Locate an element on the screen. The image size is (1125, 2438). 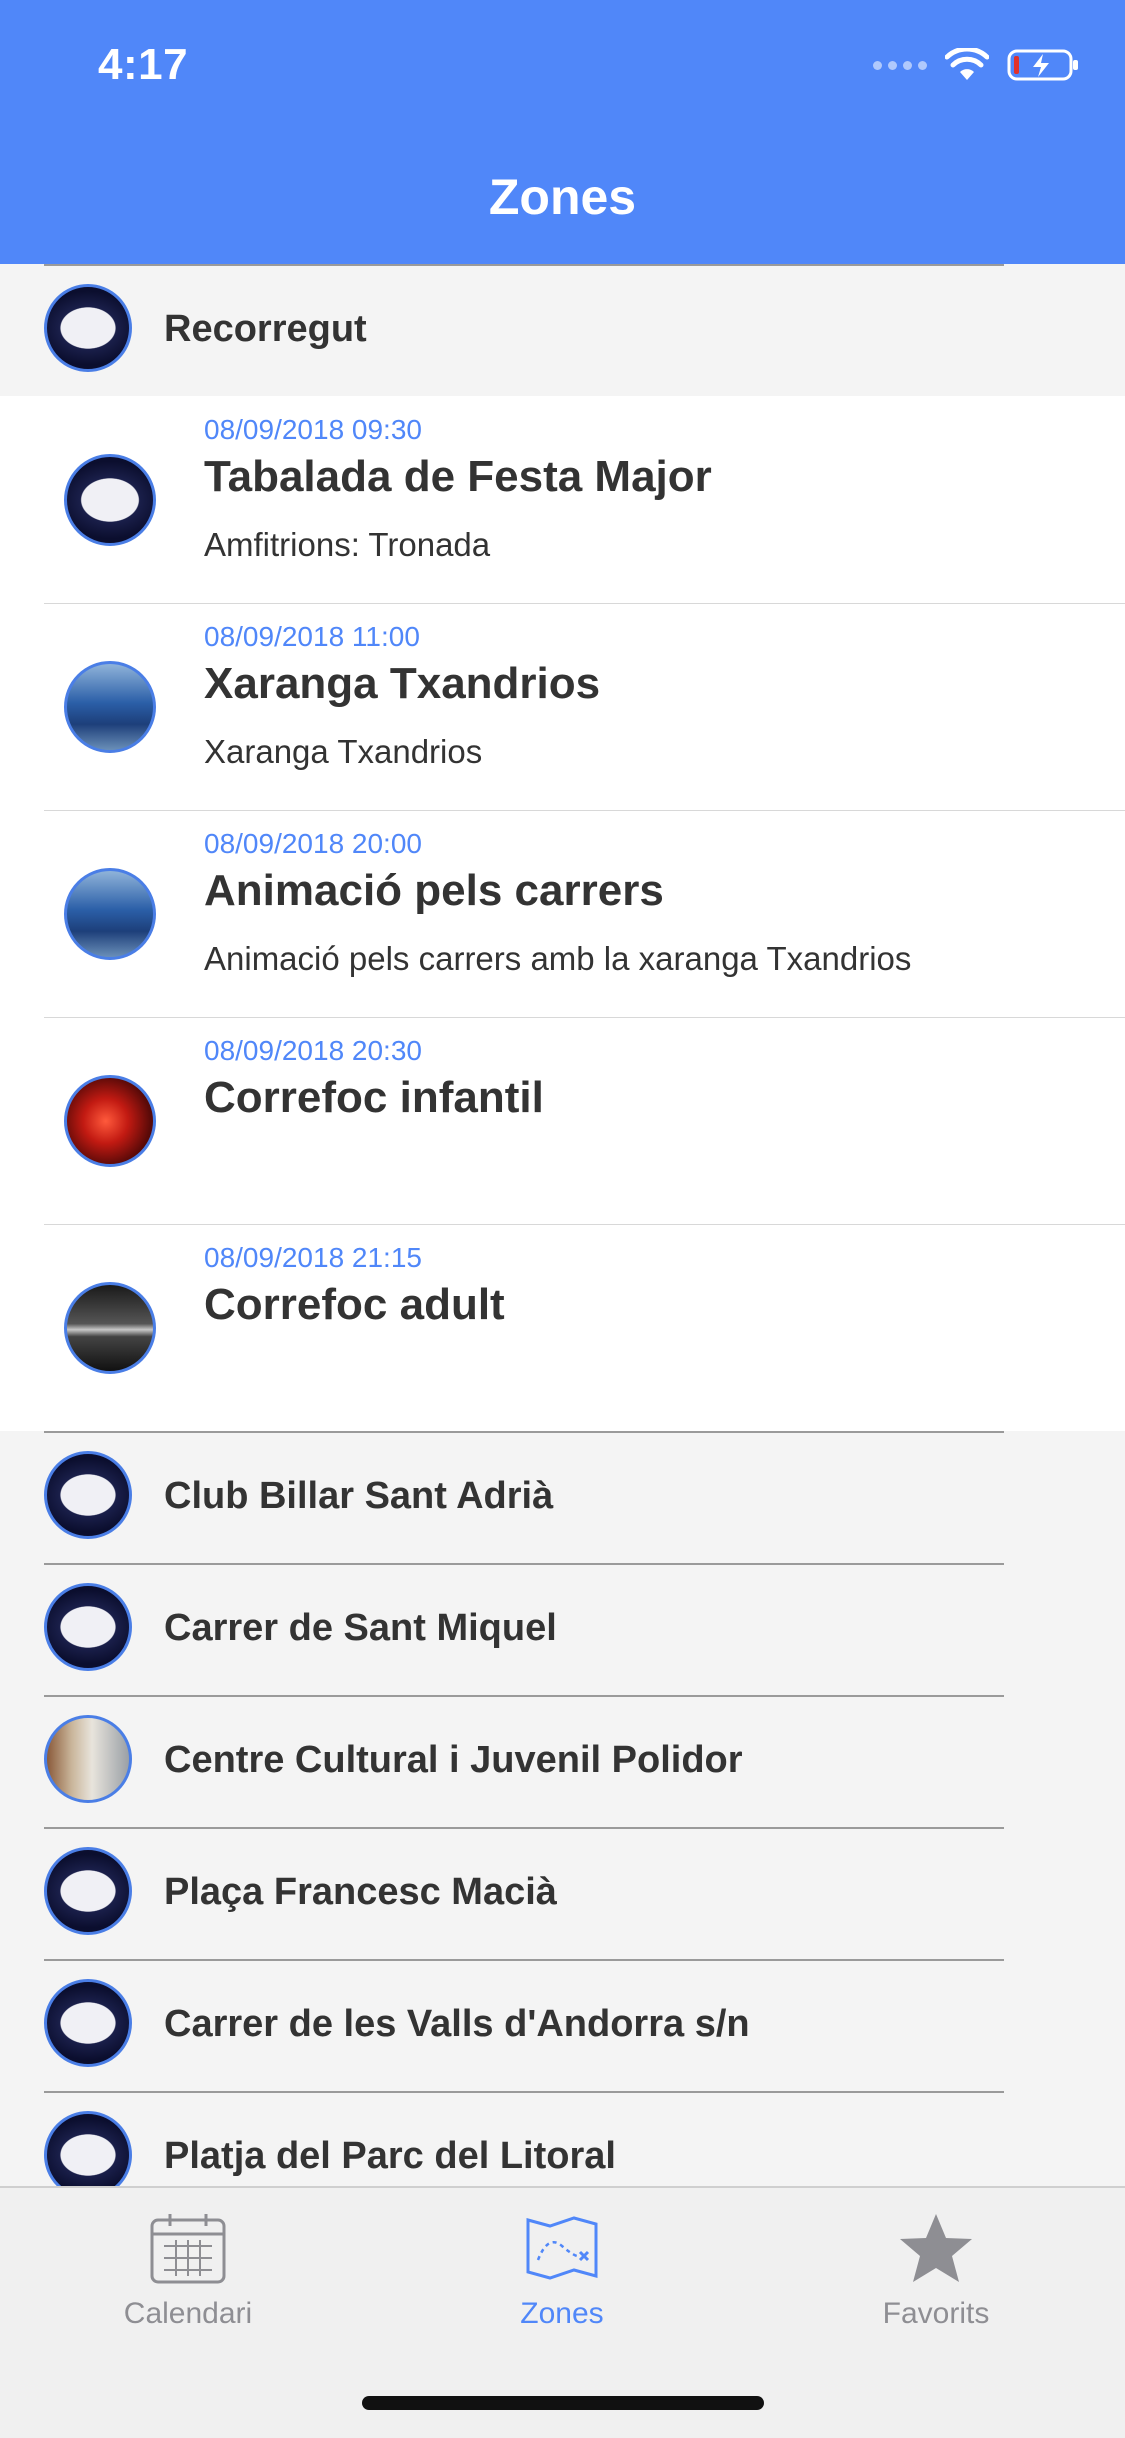
zone-label: Centre Cultural i Juvenil Polidor is located at coordinates (453, 1760).